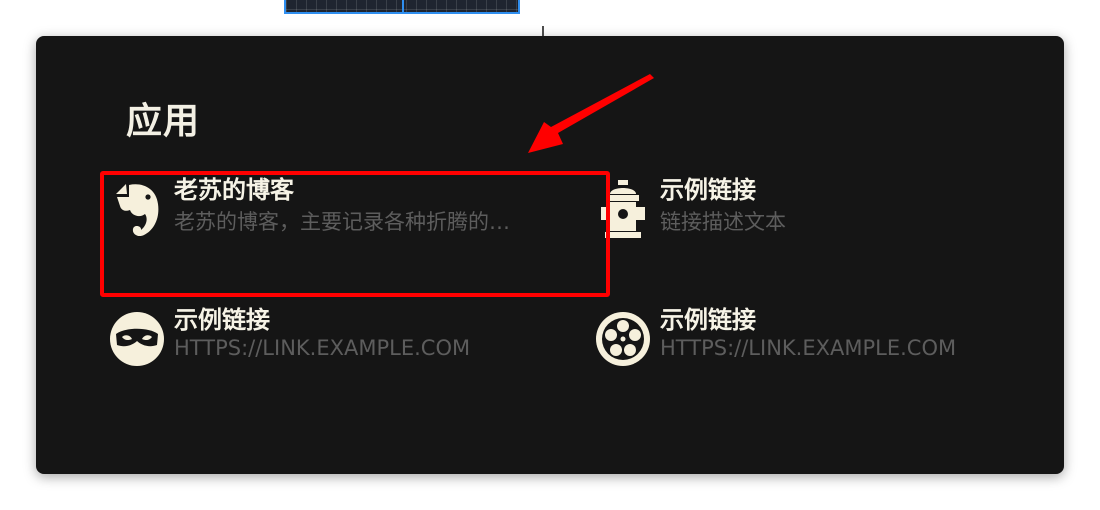 The image size is (1100, 510). What do you see at coordinates (623, 209) in the screenshot?
I see `fire-hydrant-icon` at bounding box center [623, 209].